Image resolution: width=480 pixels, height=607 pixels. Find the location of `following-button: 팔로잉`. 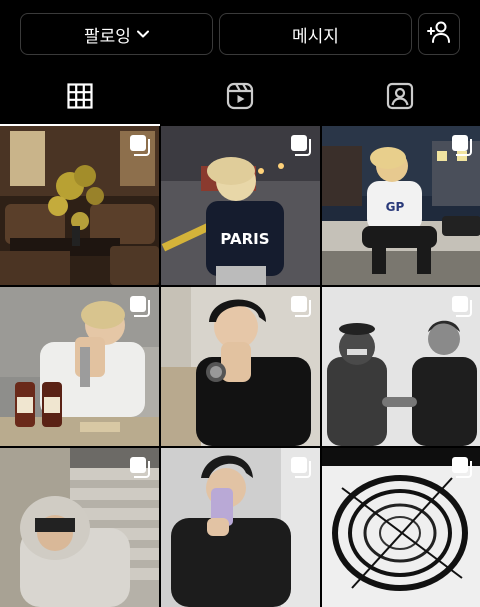

following-button: 팔로잉 is located at coordinates (116, 34).